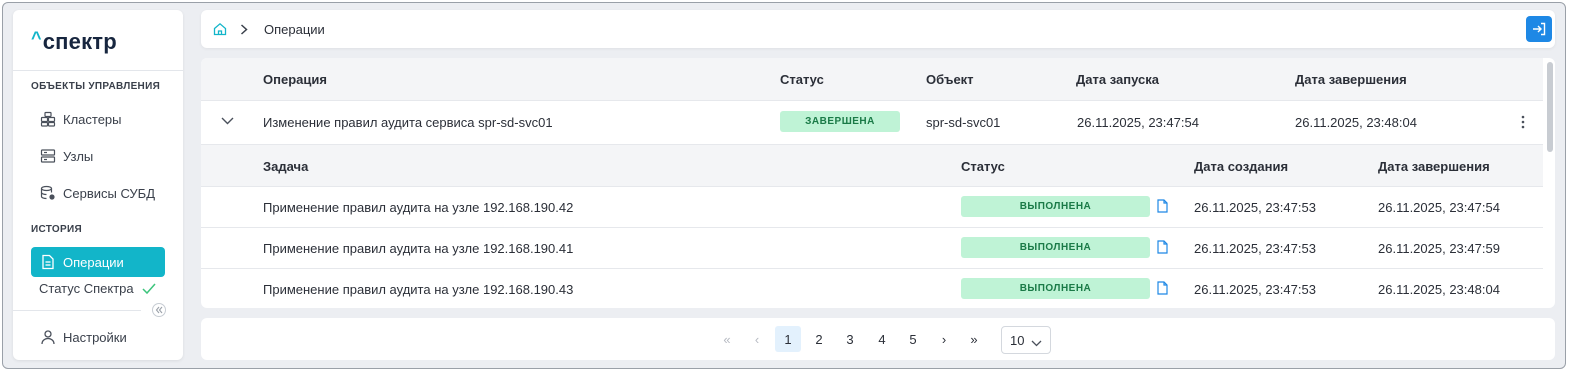  I want to click on column-header-end-date: Дата завершения, so click(1351, 79).